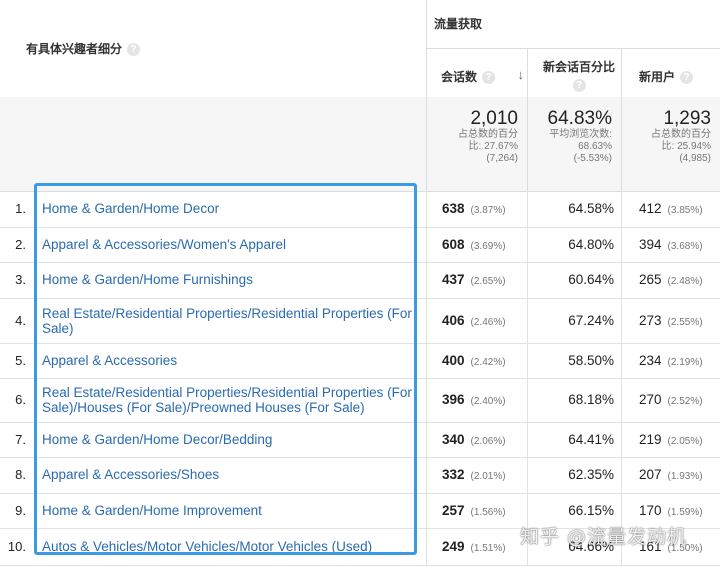 The width and height of the screenshot is (720, 566). Describe the element at coordinates (670, 400) in the screenshot. I see `cell-new-users: 270 (2.52%)` at that location.